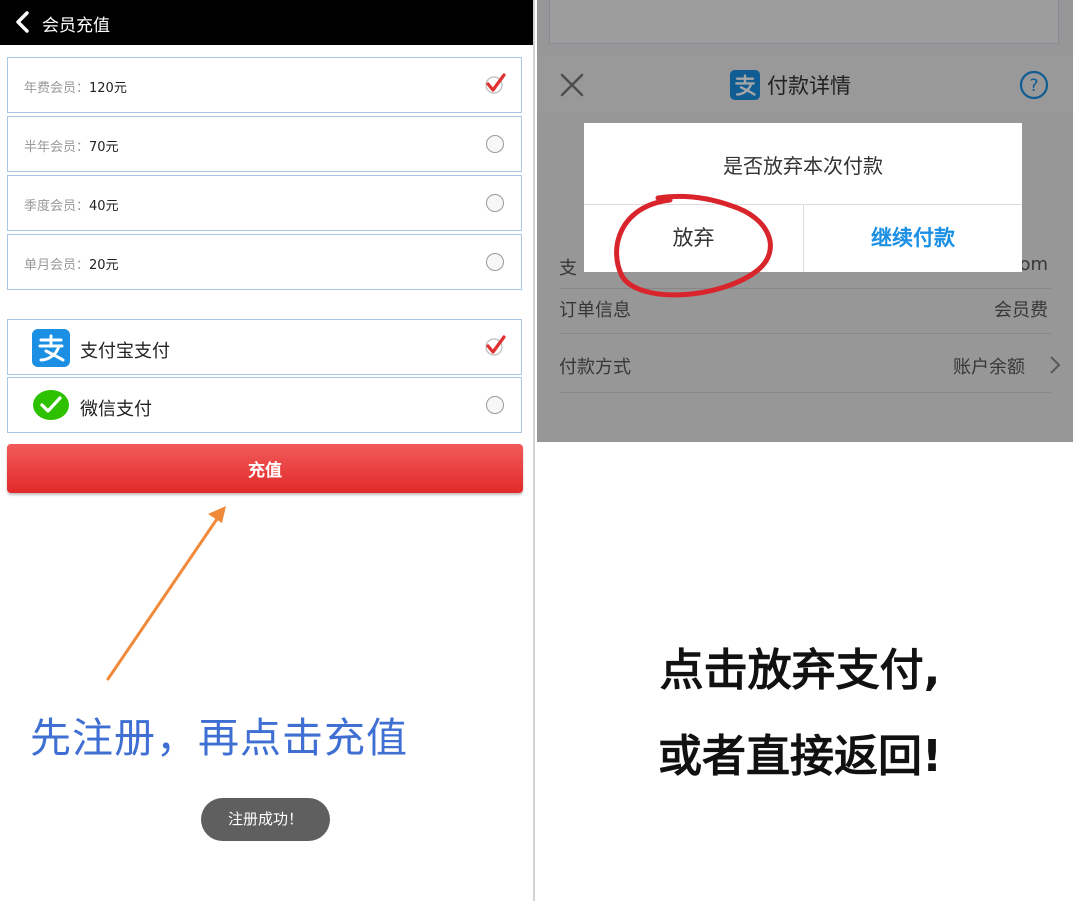  I want to click on continue-payment-button: 继续付款, so click(913, 238).